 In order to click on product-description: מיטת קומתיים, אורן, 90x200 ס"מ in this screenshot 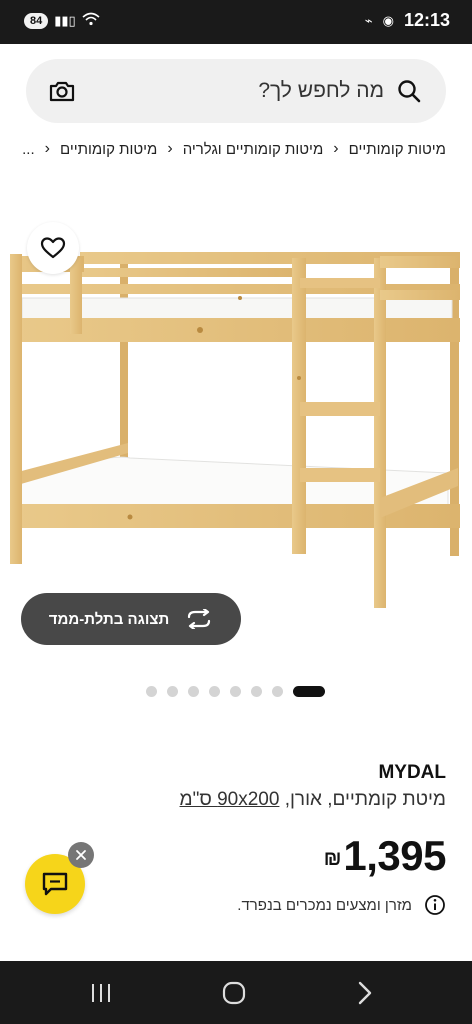, I will do `click(313, 800)`.